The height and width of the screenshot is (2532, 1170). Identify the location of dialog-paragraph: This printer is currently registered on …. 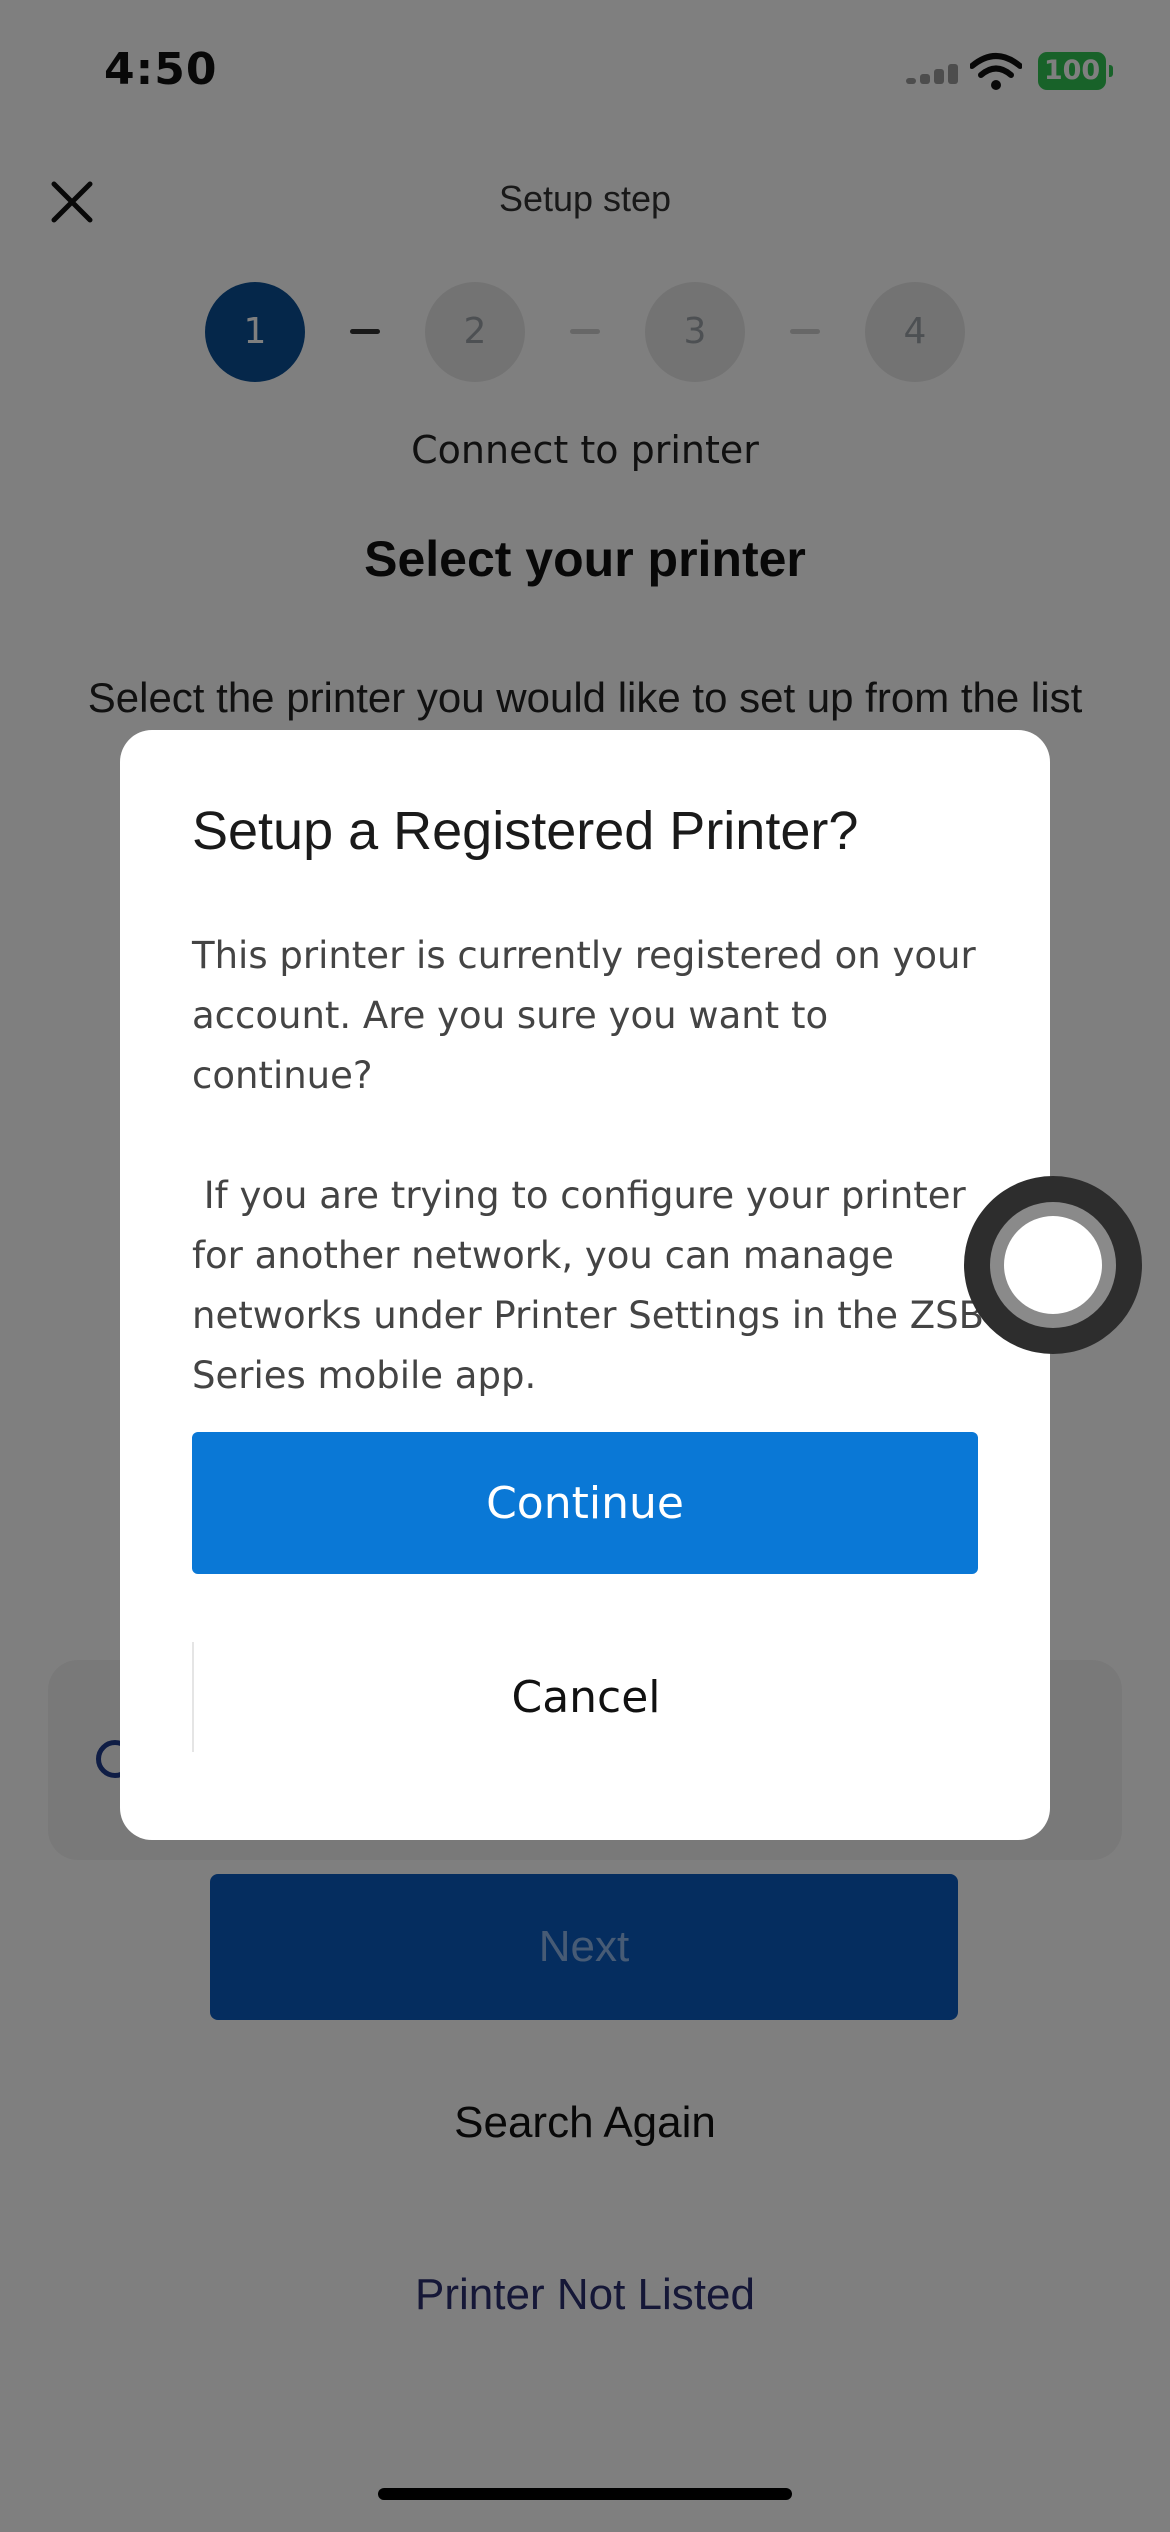
(590, 1015).